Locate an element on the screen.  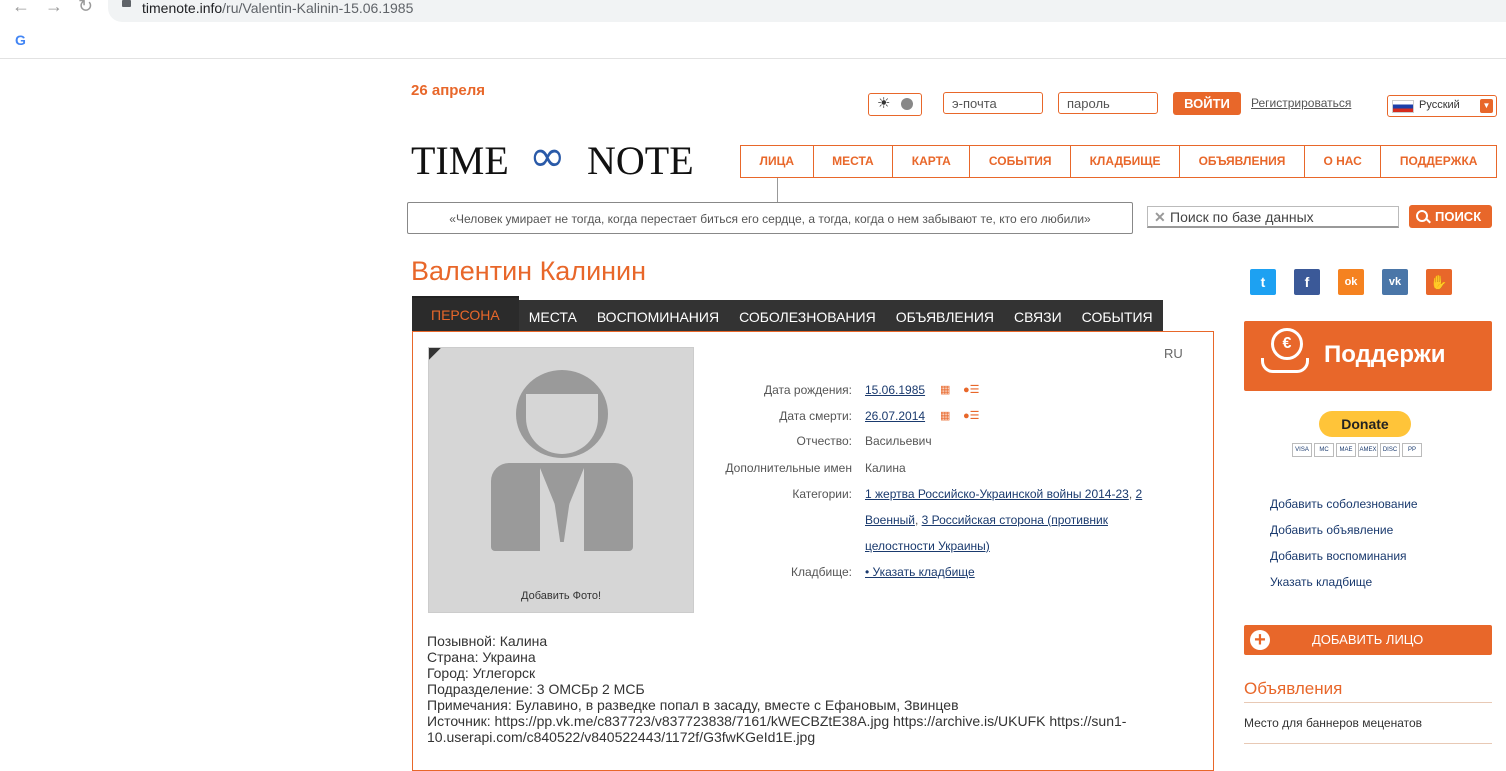
tab-person: ПЕРСОНА is located at coordinates (465, 313).